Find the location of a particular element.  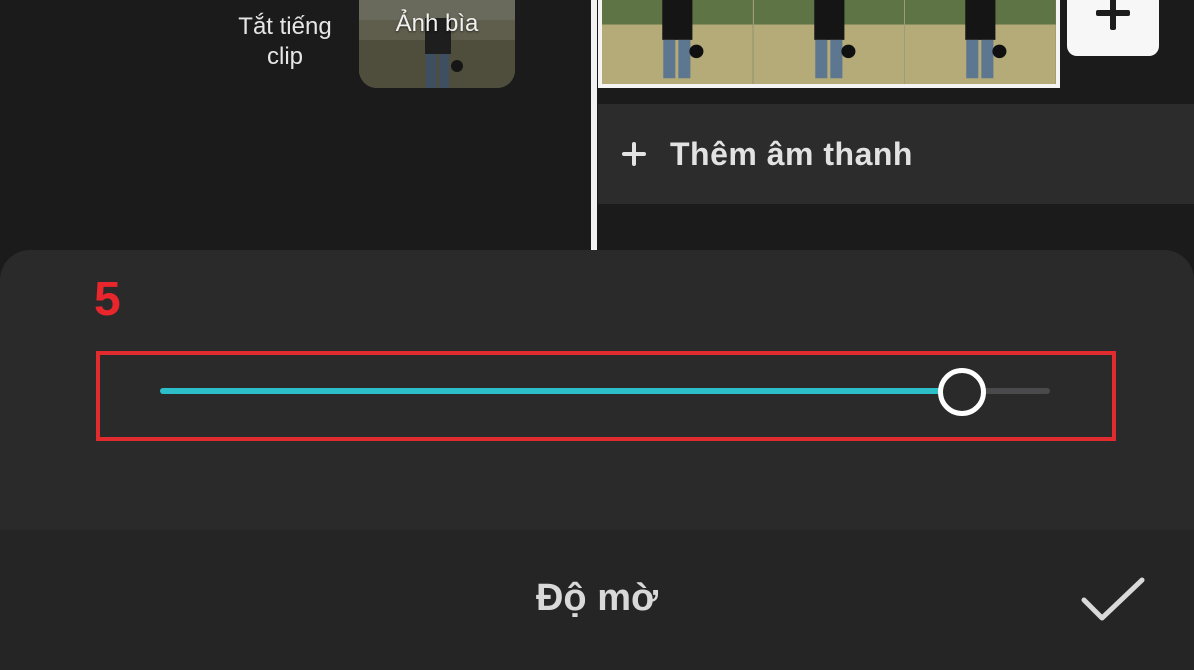

add-clip-button is located at coordinates (1113, 28).